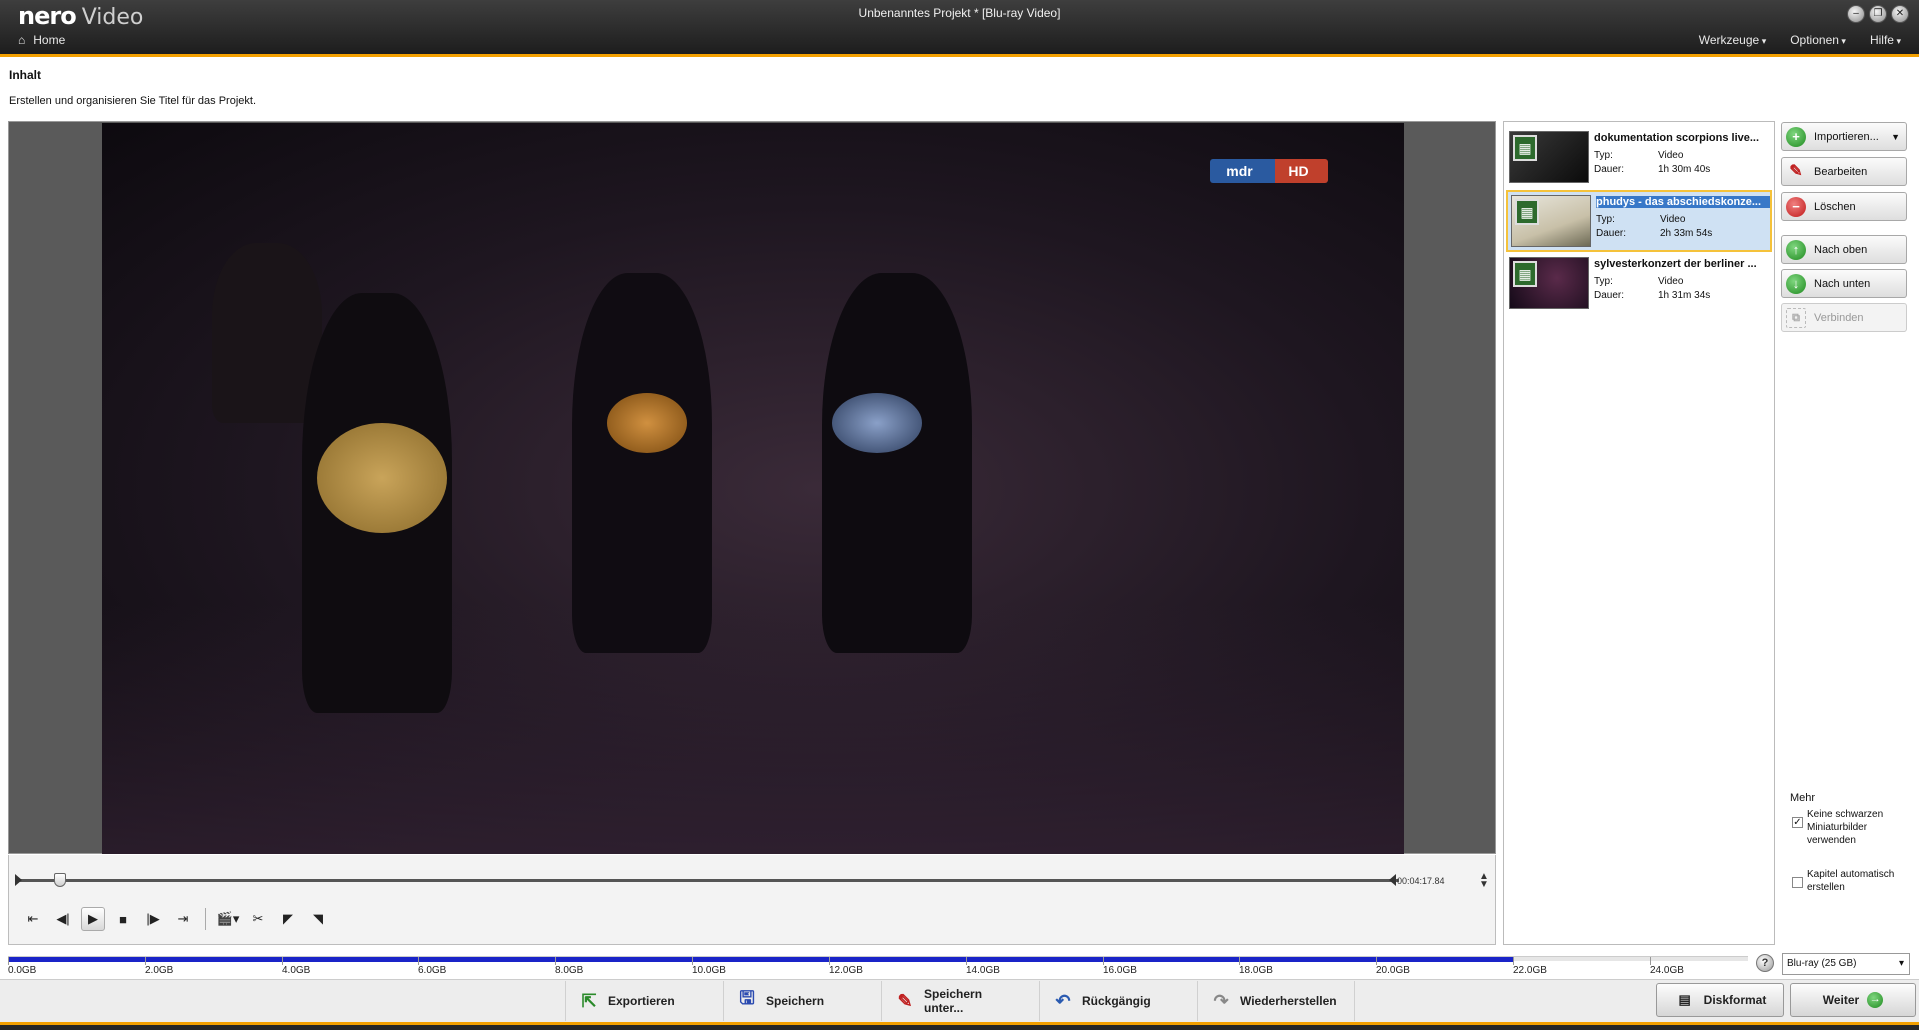  I want to click on delete-button: − Löschen, so click(1844, 206).